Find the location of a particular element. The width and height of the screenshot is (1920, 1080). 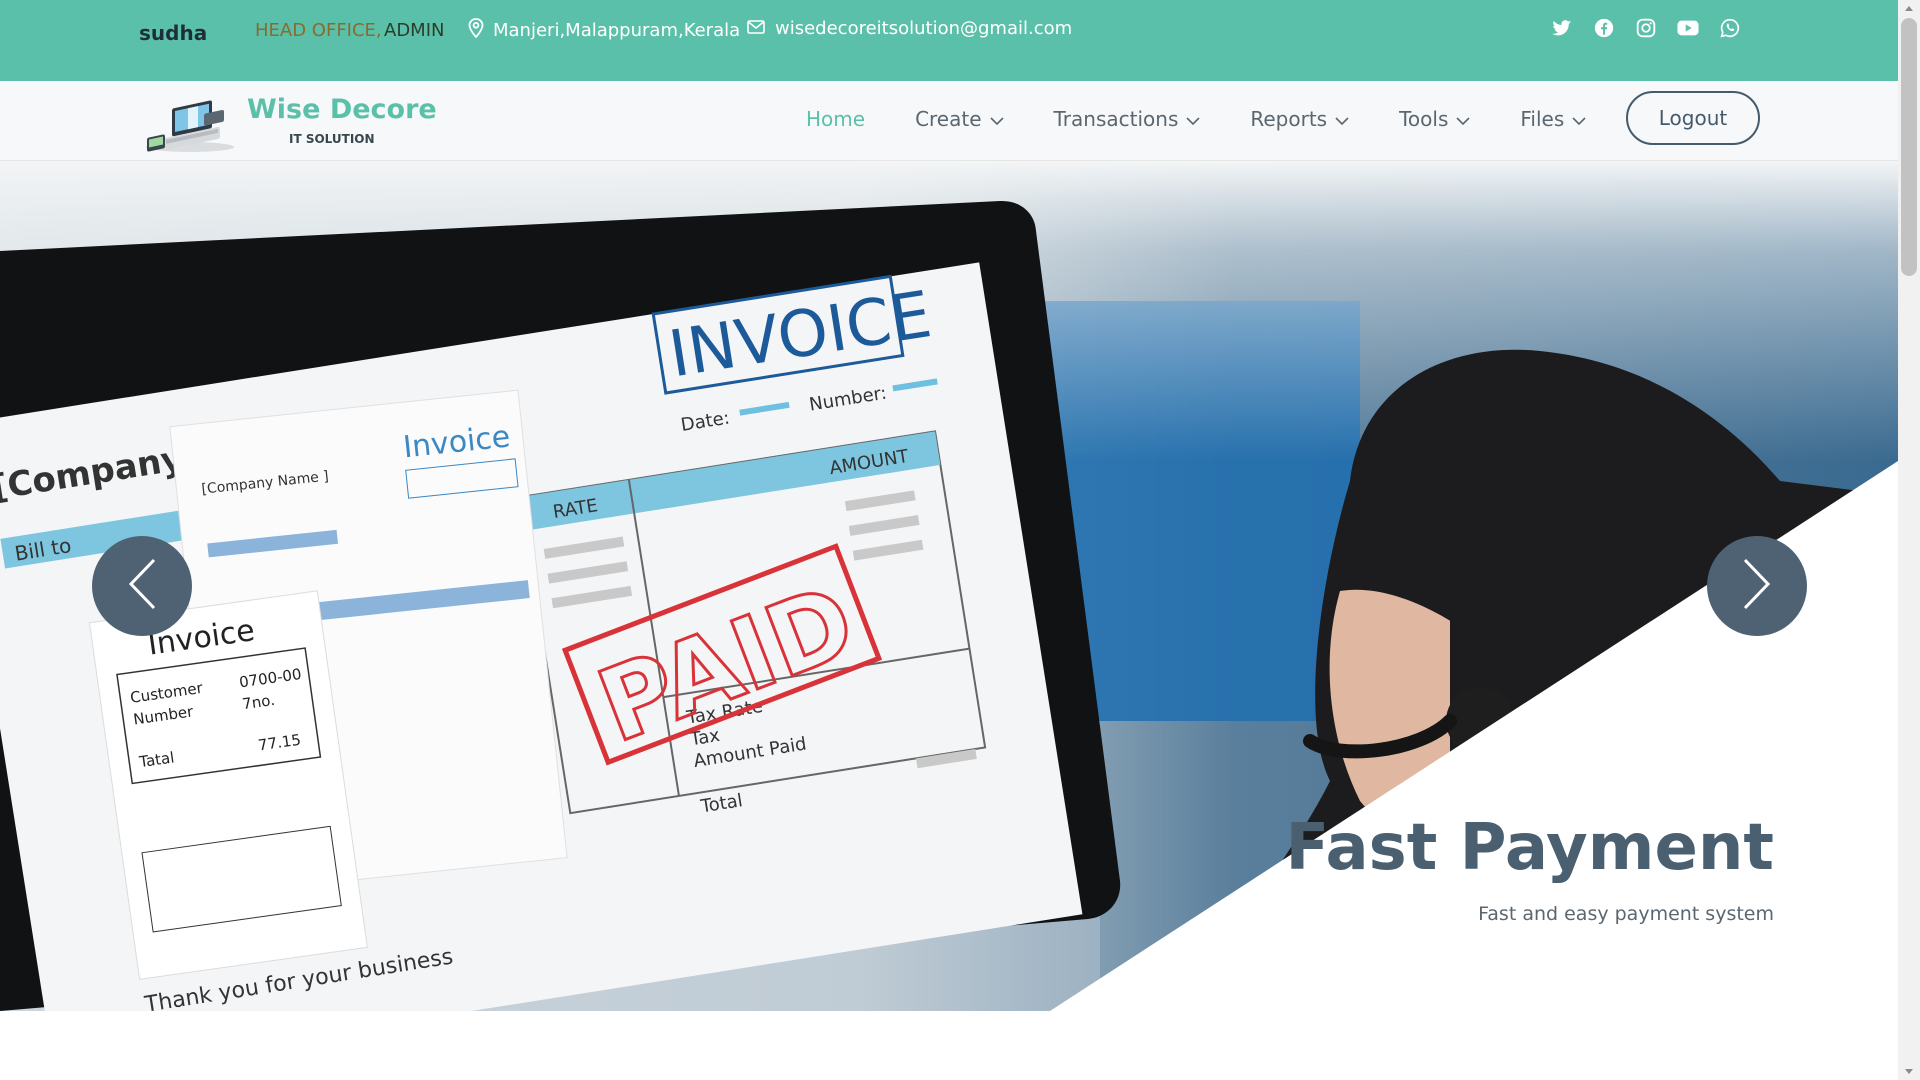

nav-item-label: Home is located at coordinates (836, 119).